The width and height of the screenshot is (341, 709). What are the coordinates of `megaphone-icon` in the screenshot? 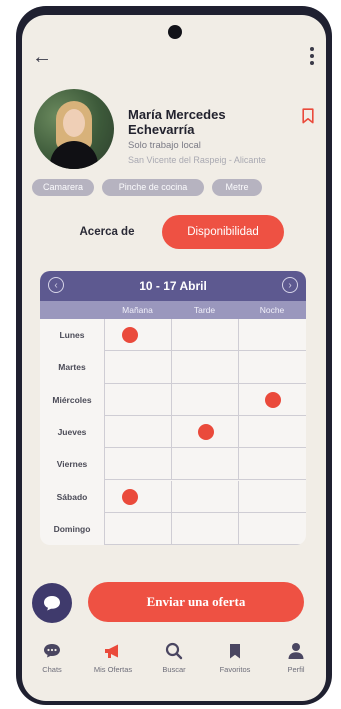 It's located at (111, 651).